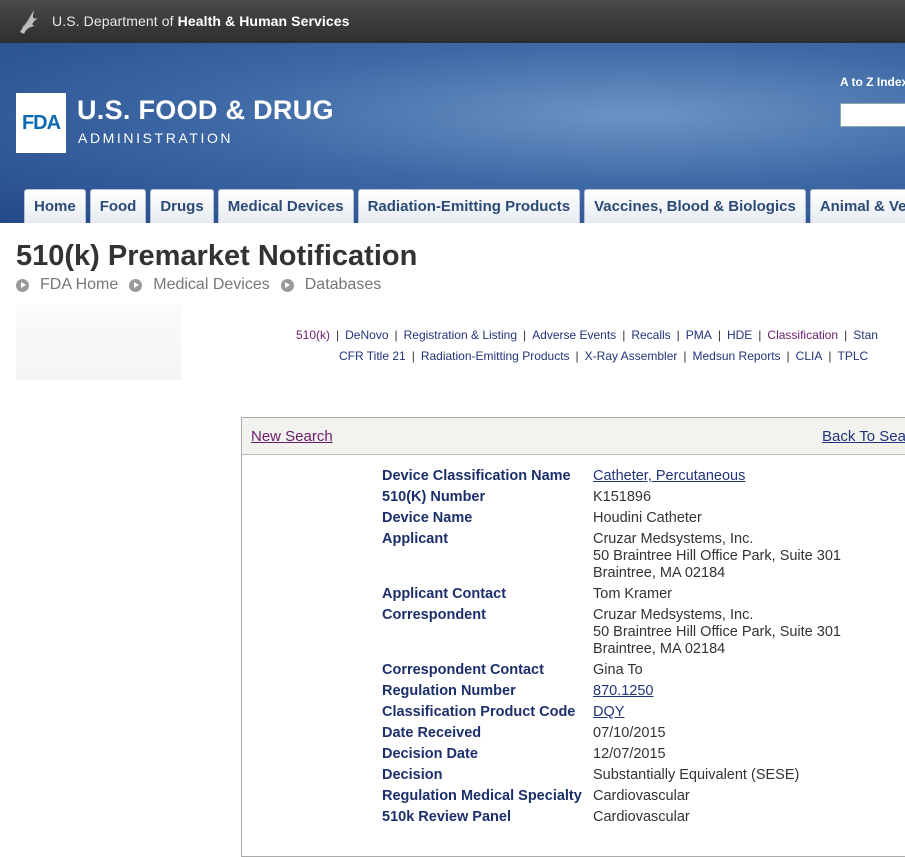 This screenshot has width=905, height=857. I want to click on detail-value-link: 870.1250, so click(717, 691).